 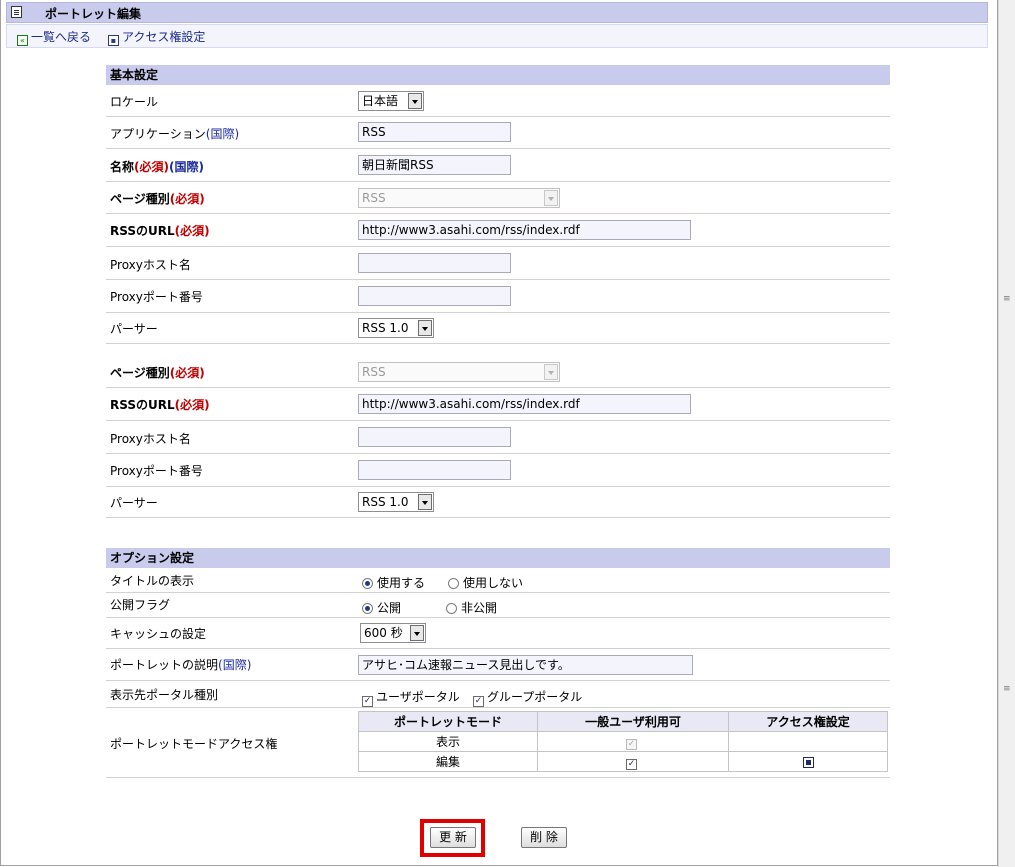 I want to click on page-type-select-2: RSS, so click(x=459, y=372).